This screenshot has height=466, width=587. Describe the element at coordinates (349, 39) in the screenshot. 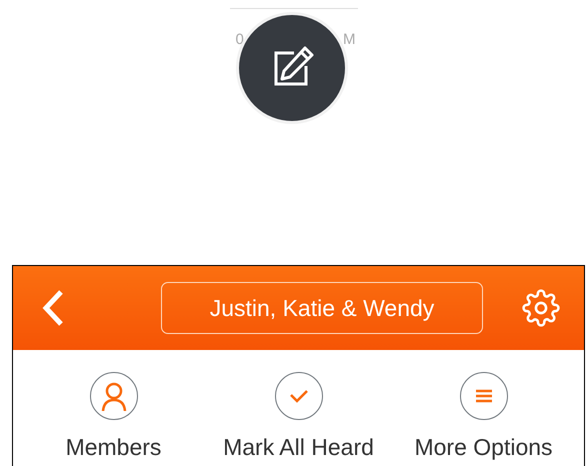

I see `timestamp-text: M` at that location.